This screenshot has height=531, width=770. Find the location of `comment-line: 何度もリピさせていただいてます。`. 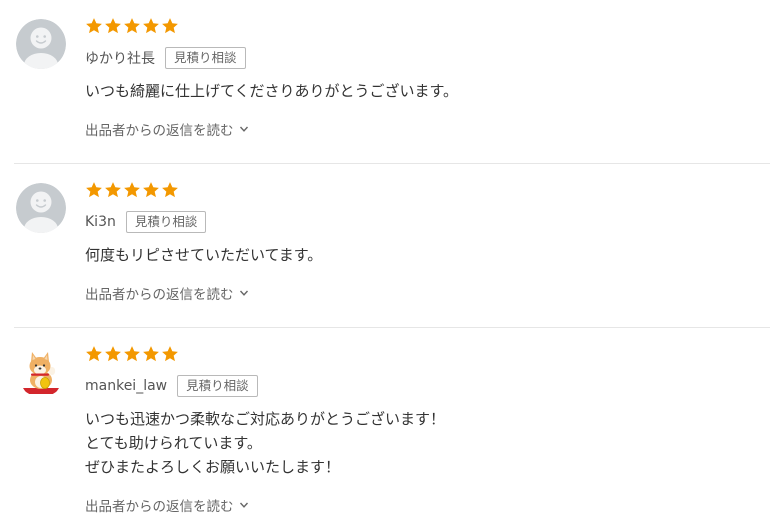

comment-line: 何度もリピさせていただいてます。 is located at coordinates (204, 255).